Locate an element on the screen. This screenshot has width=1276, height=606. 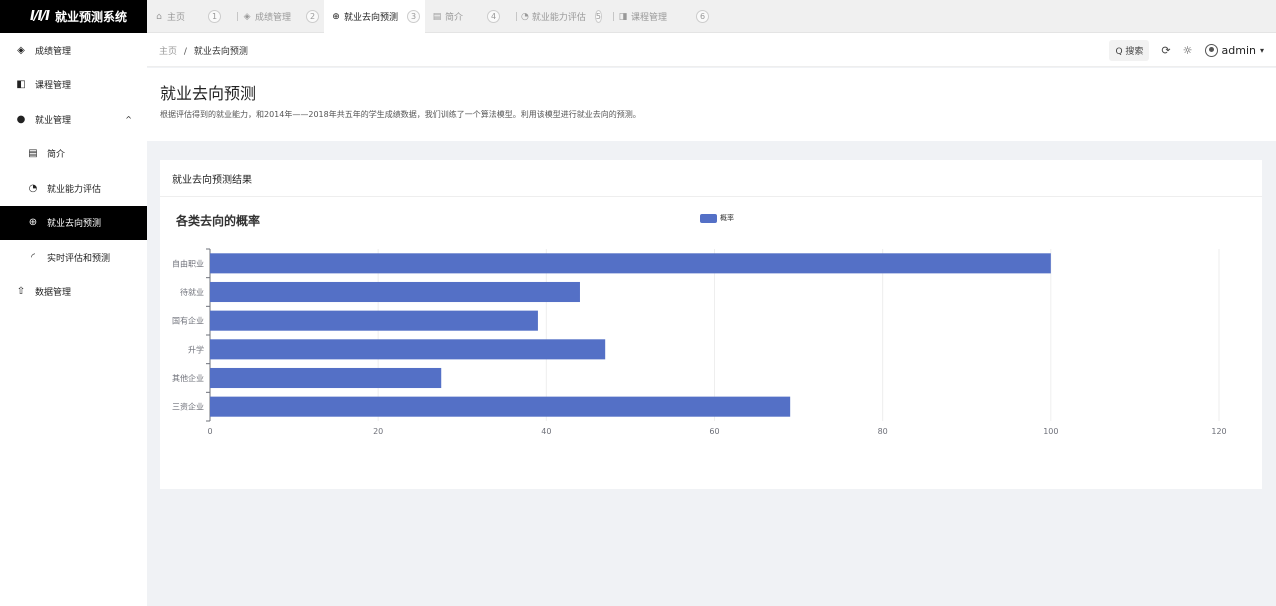
tab-grades: | ◈ 成绩管理 2 is located at coordinates (275, 16).